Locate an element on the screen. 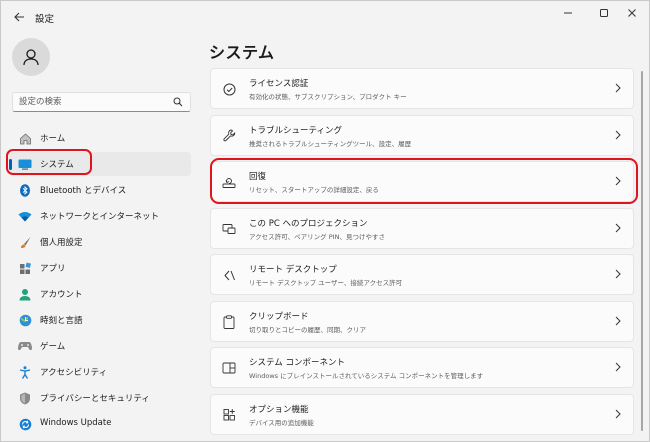  sidebar-item-bluetooth: Bluetooth とデバイス is located at coordinates (100, 190).